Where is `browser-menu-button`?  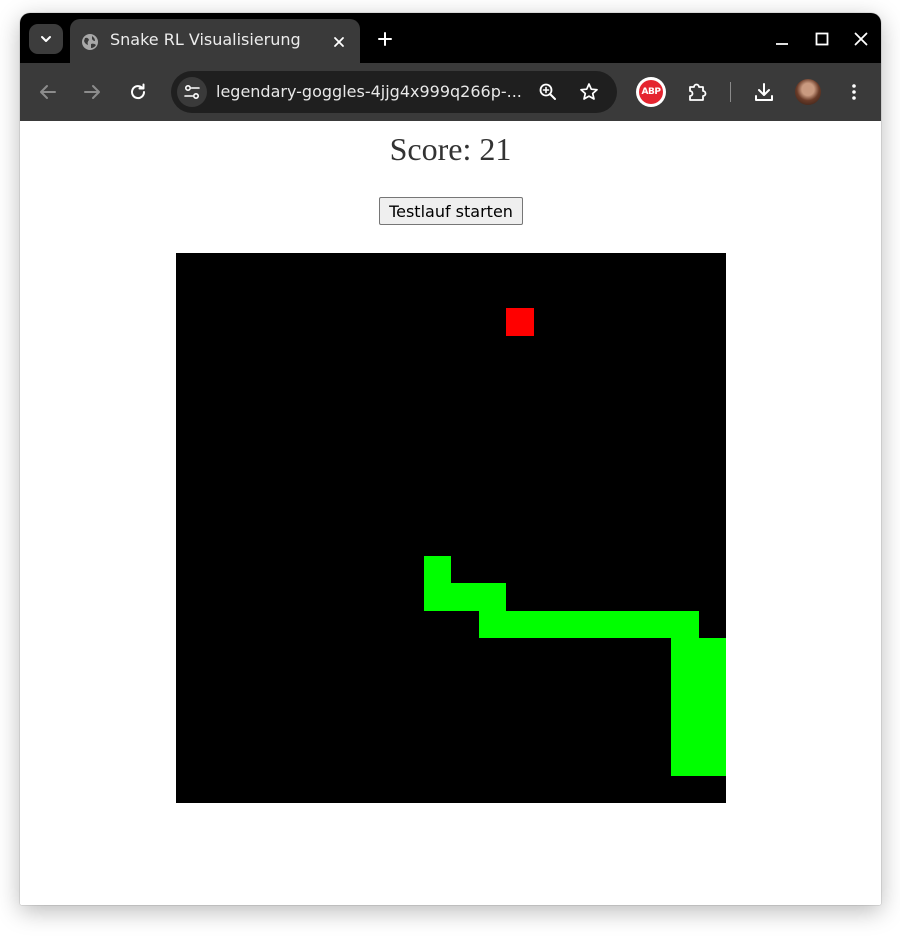
browser-menu-button is located at coordinates (854, 92).